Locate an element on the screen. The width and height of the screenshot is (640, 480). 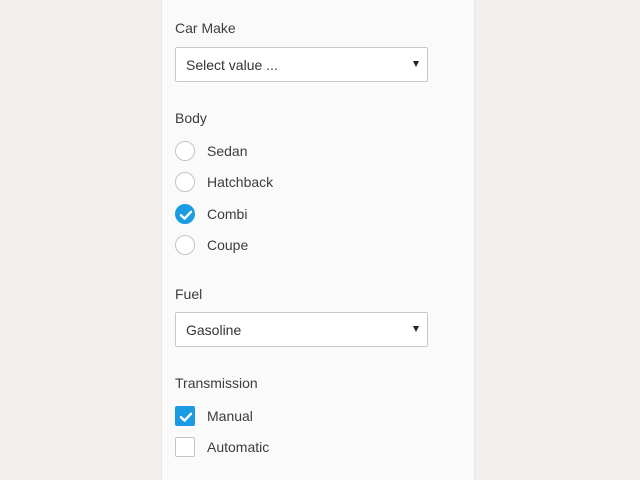
option-label: Hatchback is located at coordinates (240, 182).